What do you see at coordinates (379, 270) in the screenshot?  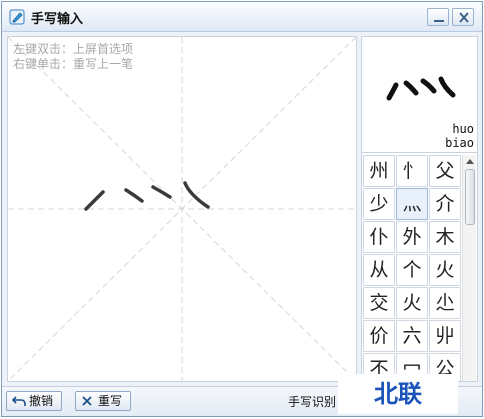 I see `candidate-cell: 从` at bounding box center [379, 270].